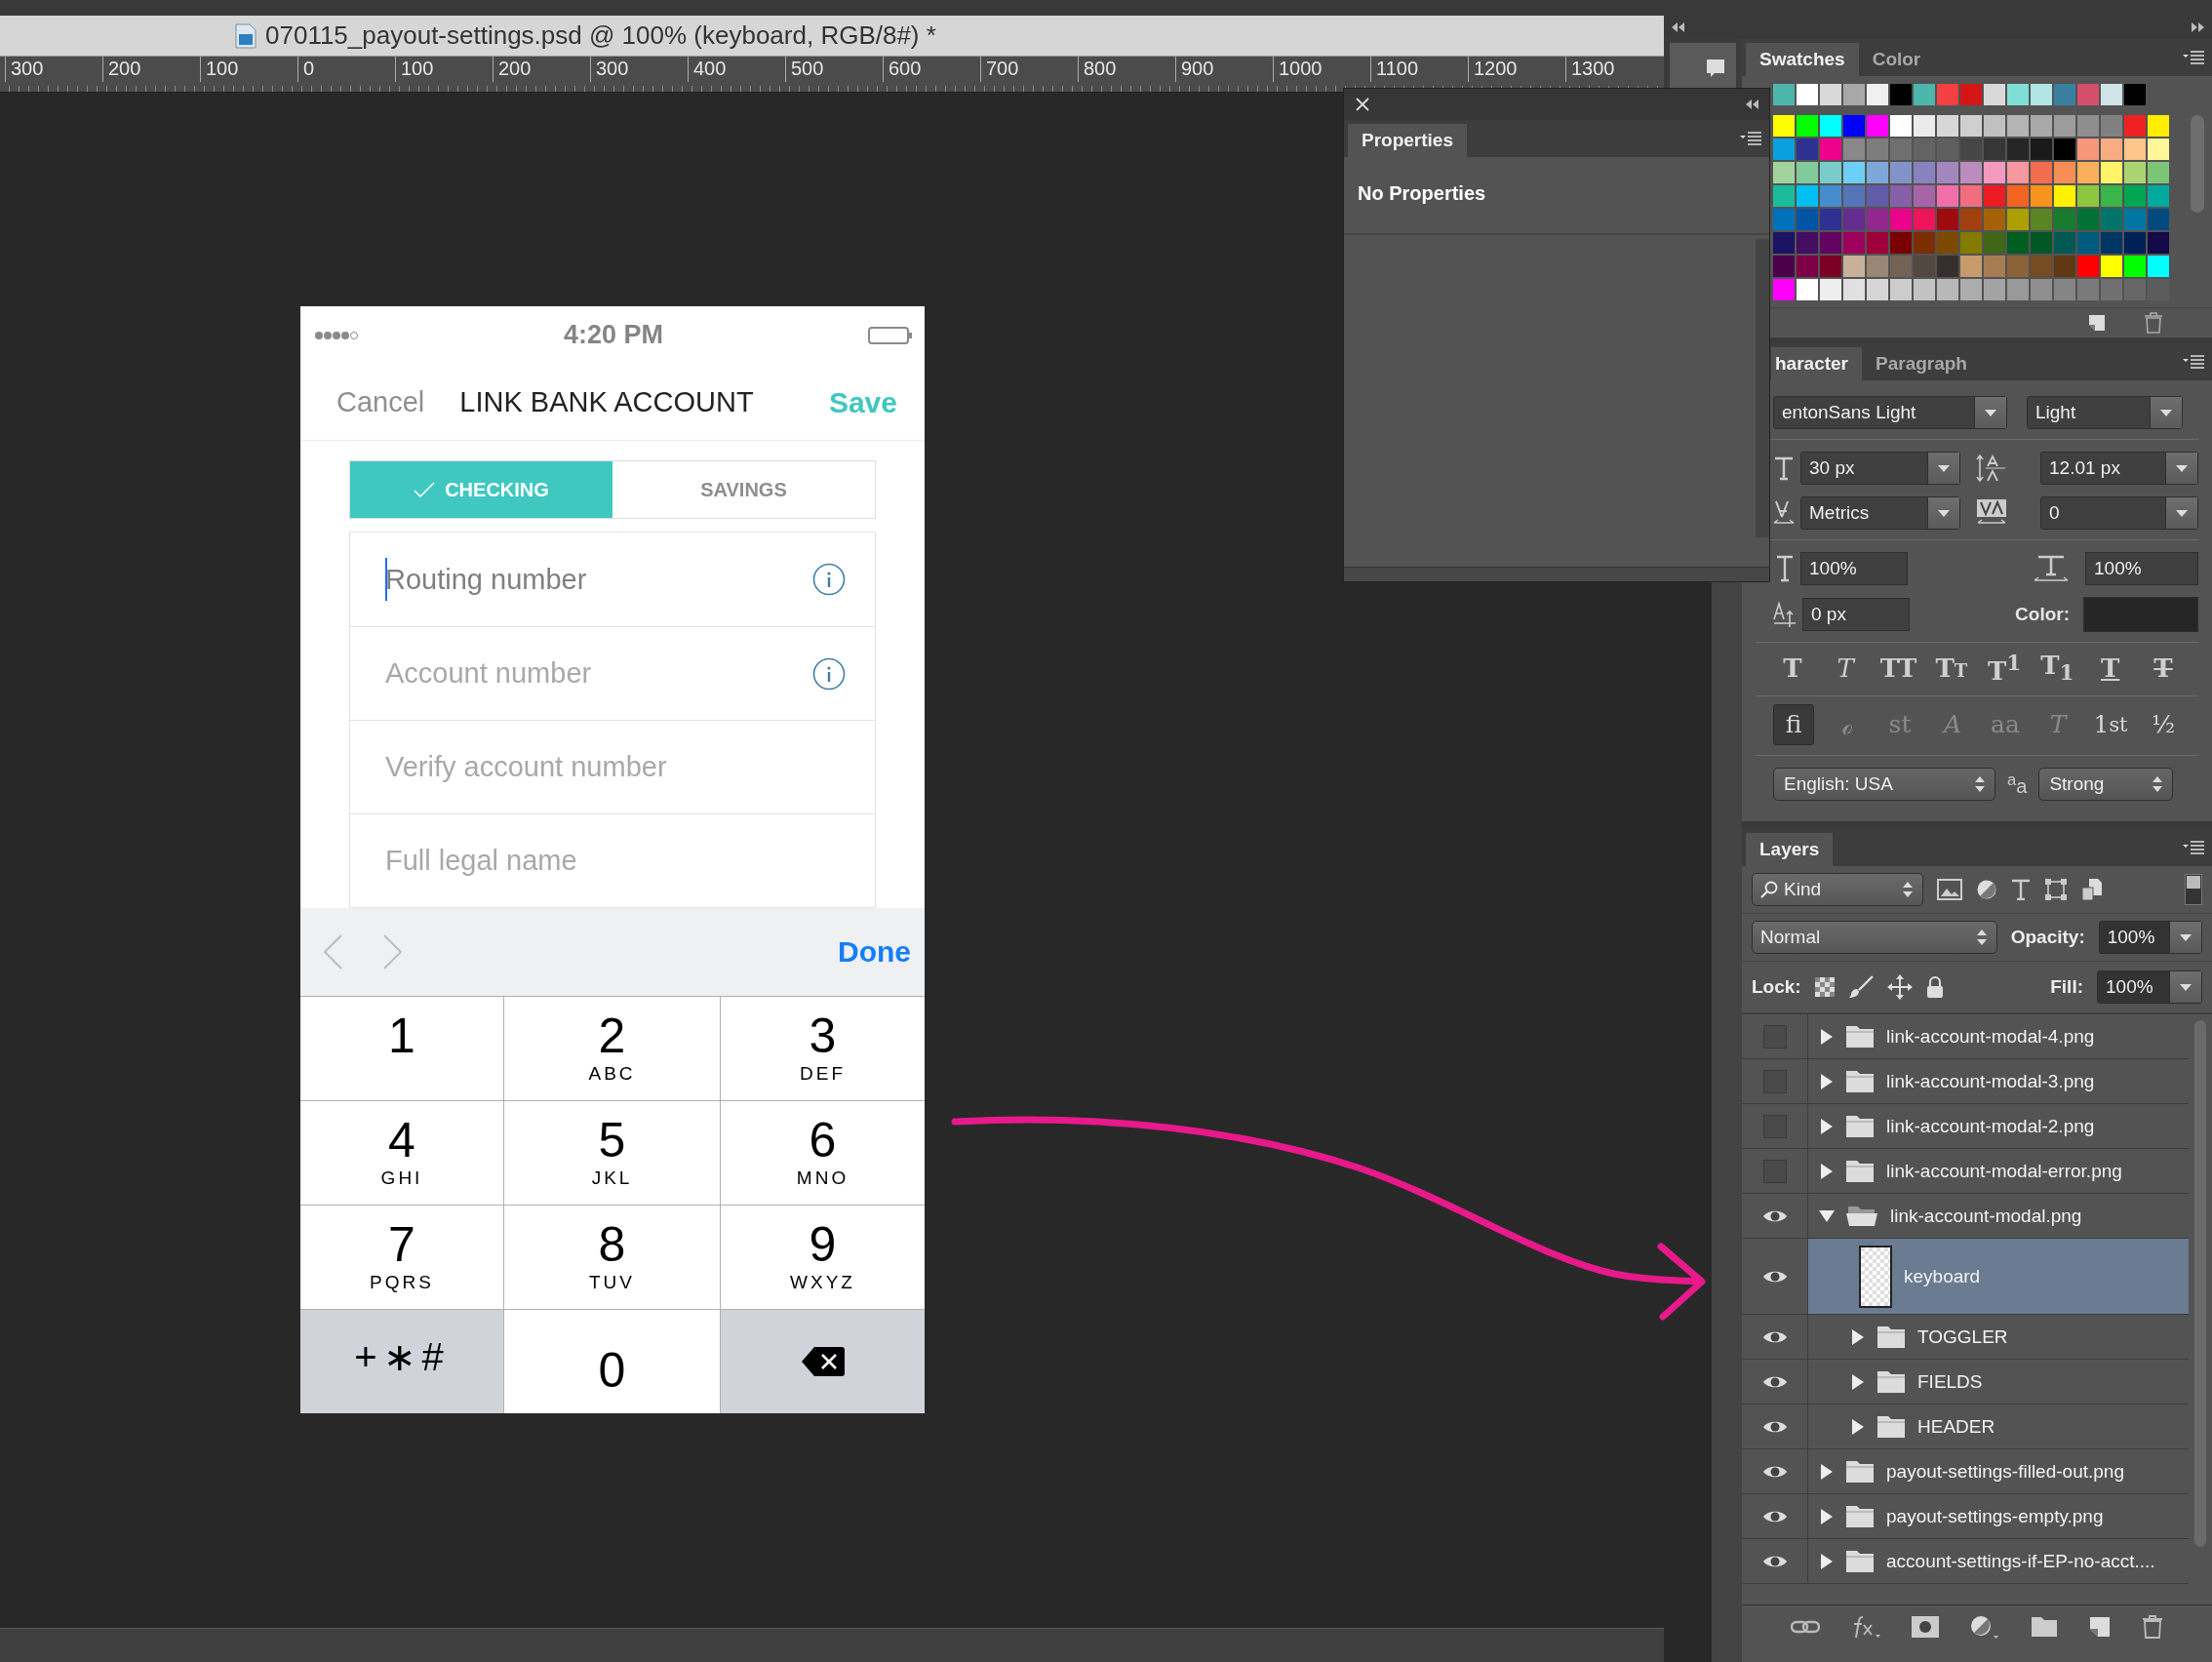 Image resolution: width=2212 pixels, height=1662 pixels. Describe the element at coordinates (612, 1257) in the screenshot. I see `keypad-key: 8 TUV` at that location.